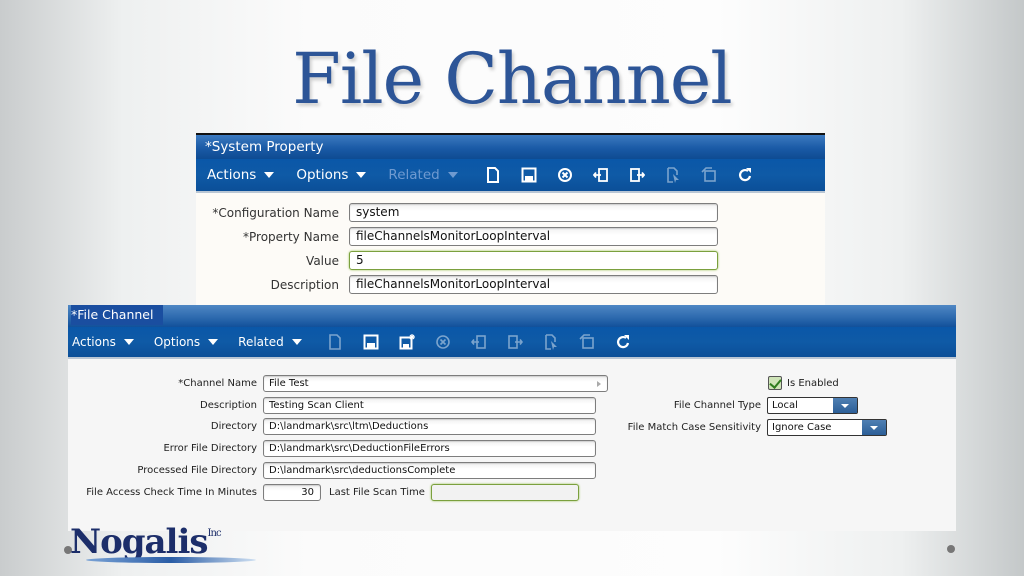 The width and height of the screenshot is (1024, 576). Describe the element at coordinates (210, 448) in the screenshot. I see `error-directory-label: Error File Directory` at that location.